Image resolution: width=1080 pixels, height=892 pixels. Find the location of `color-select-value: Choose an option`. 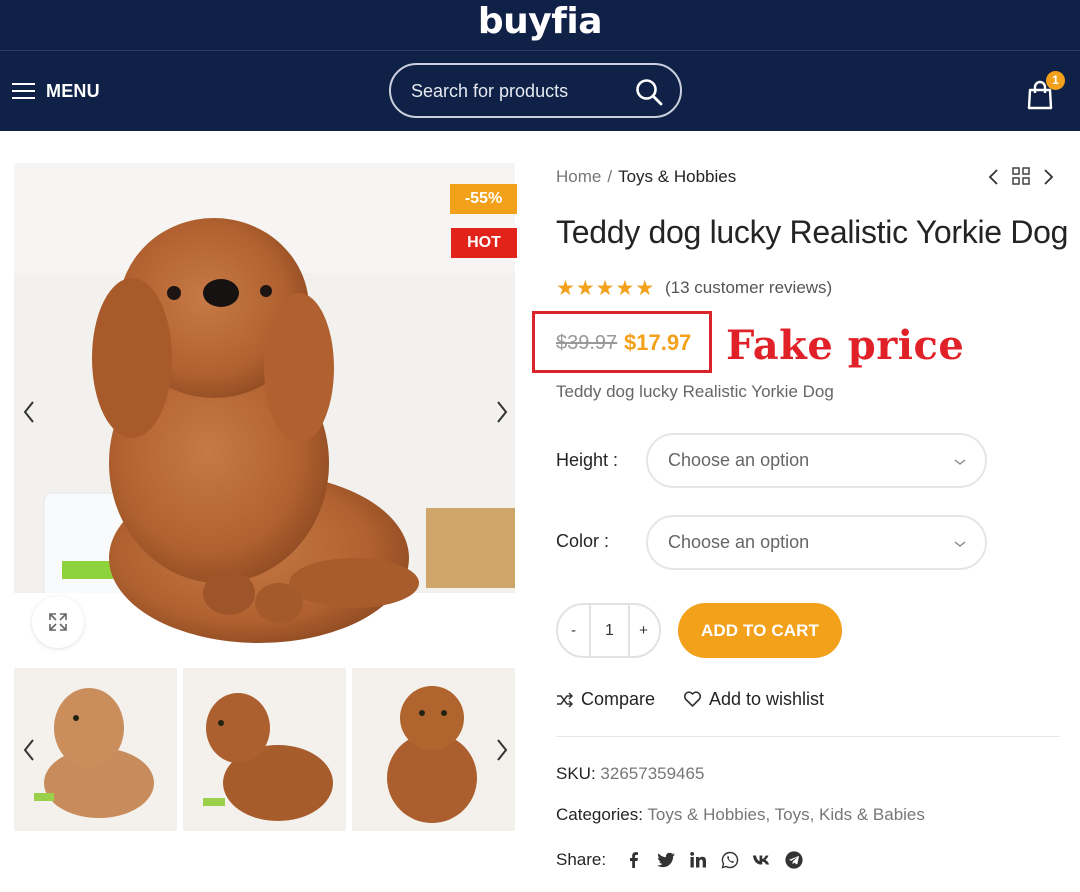

color-select-value: Choose an option is located at coordinates (739, 542).